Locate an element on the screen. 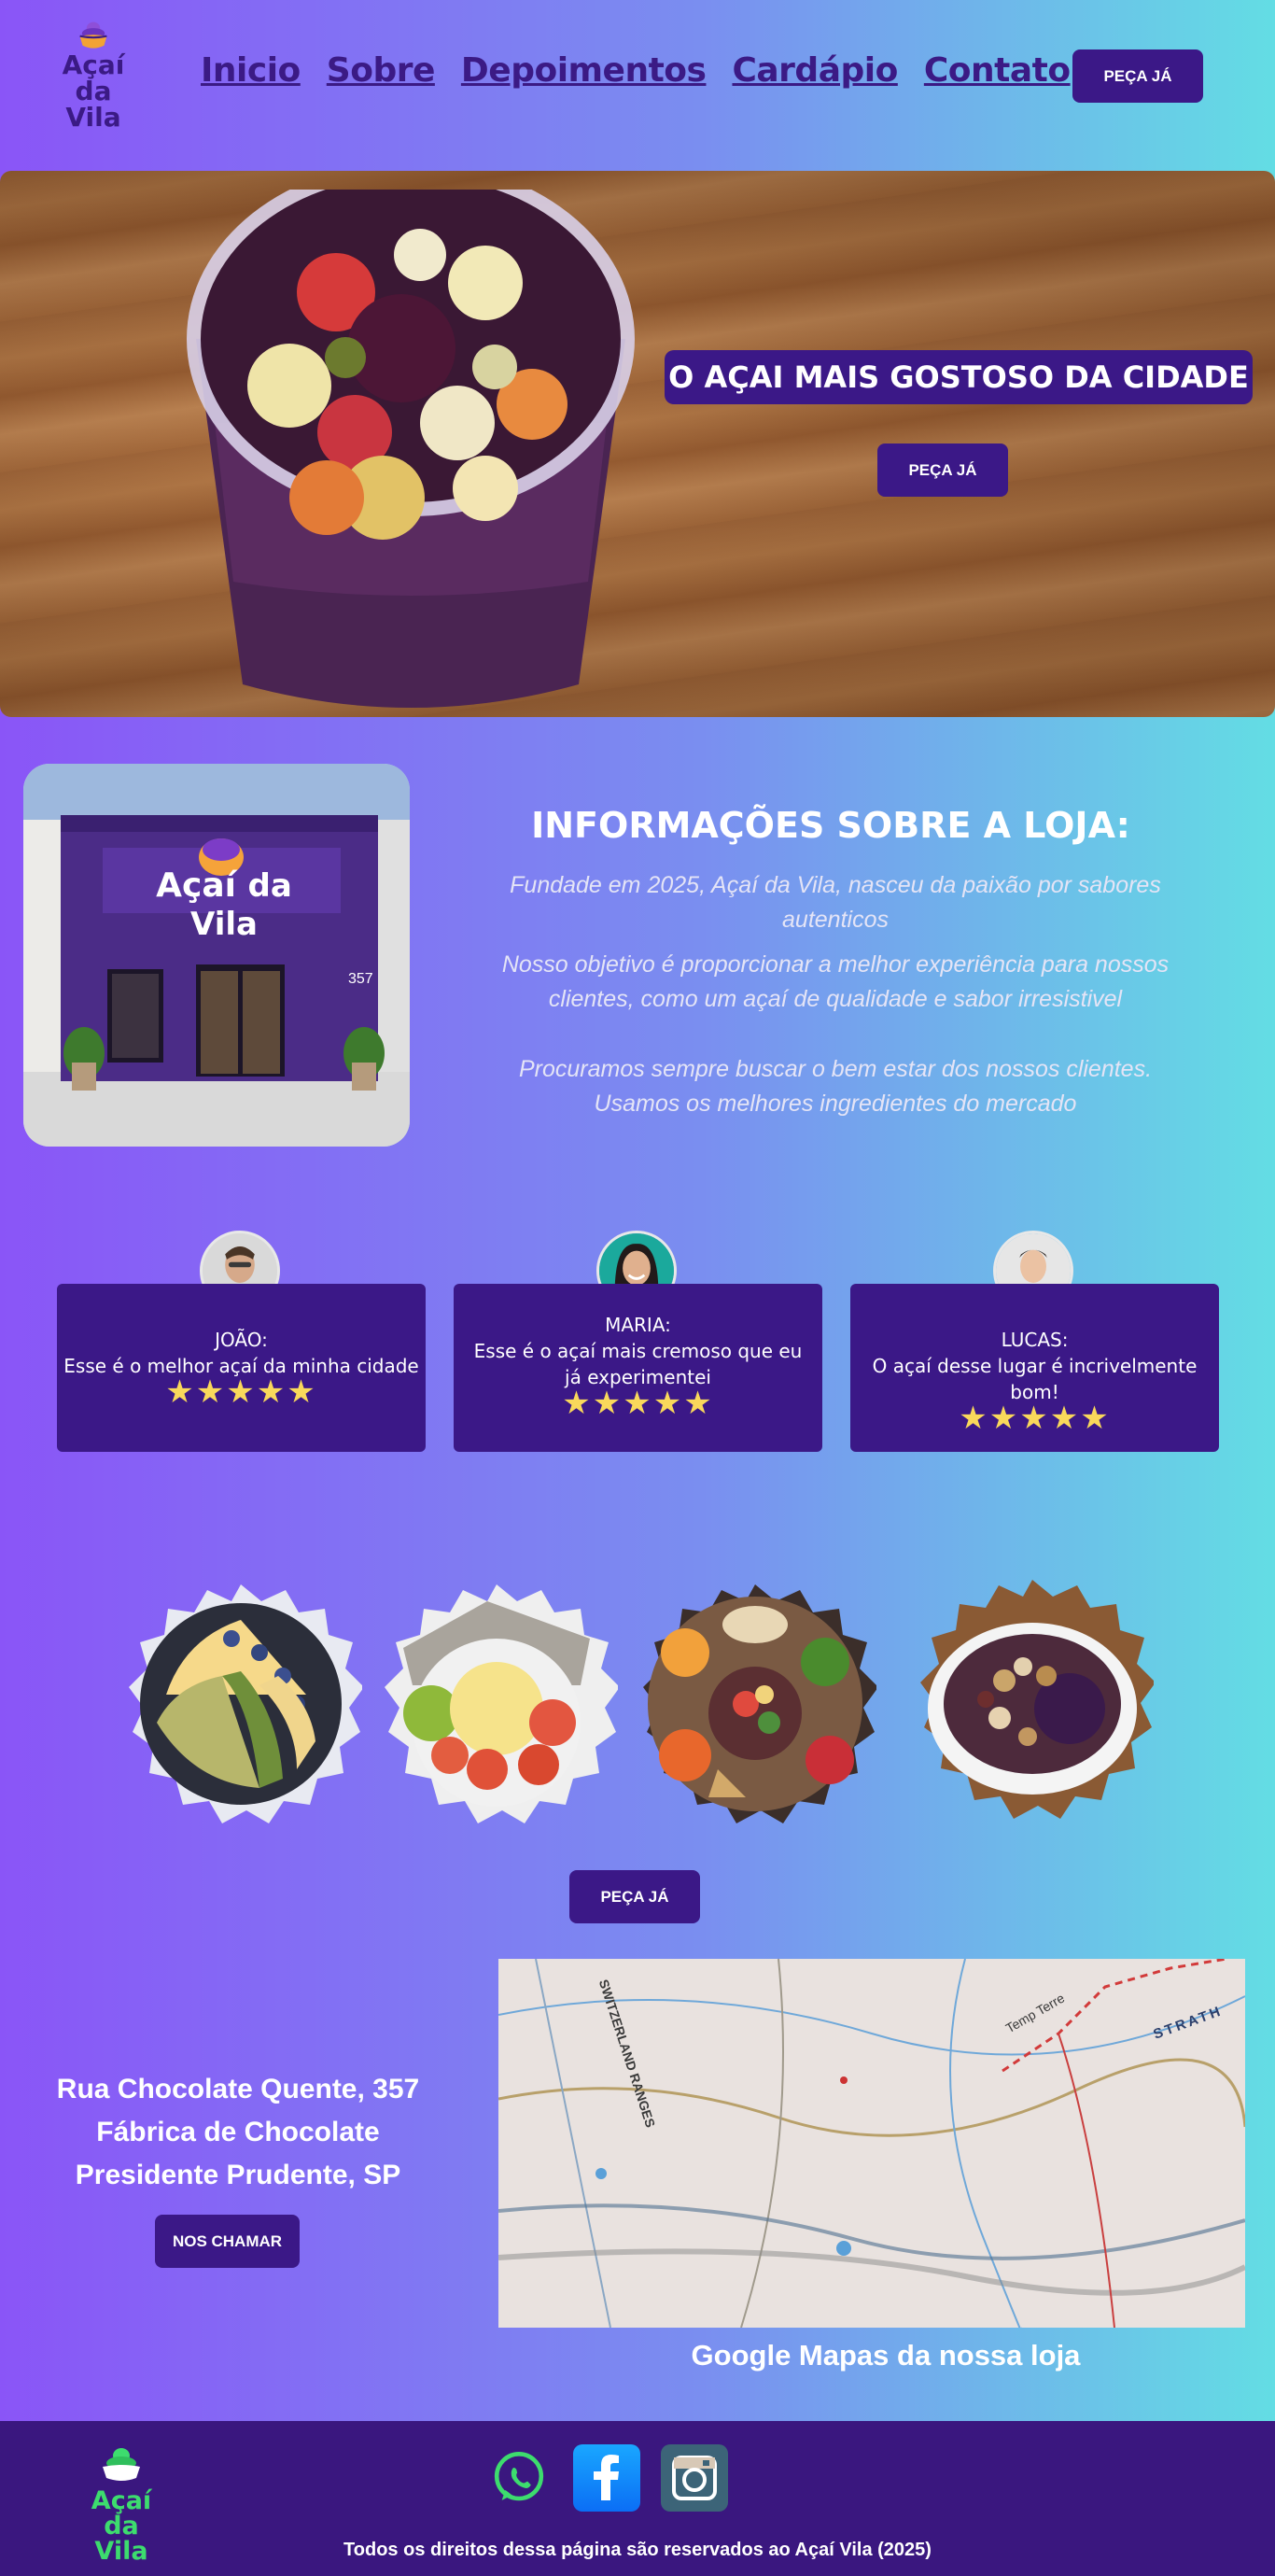 The width and height of the screenshot is (1275, 2576). food-image-breakfast-table is located at coordinates (759, 1703).